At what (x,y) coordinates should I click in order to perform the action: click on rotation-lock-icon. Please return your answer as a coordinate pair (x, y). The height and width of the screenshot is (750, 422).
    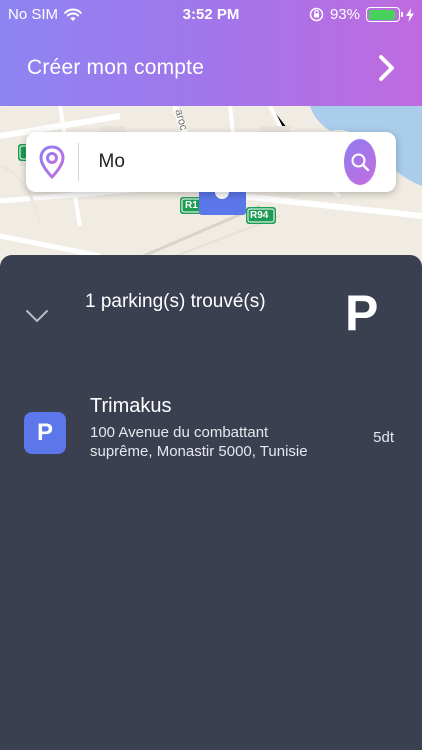
    Looking at the image, I should click on (316, 14).